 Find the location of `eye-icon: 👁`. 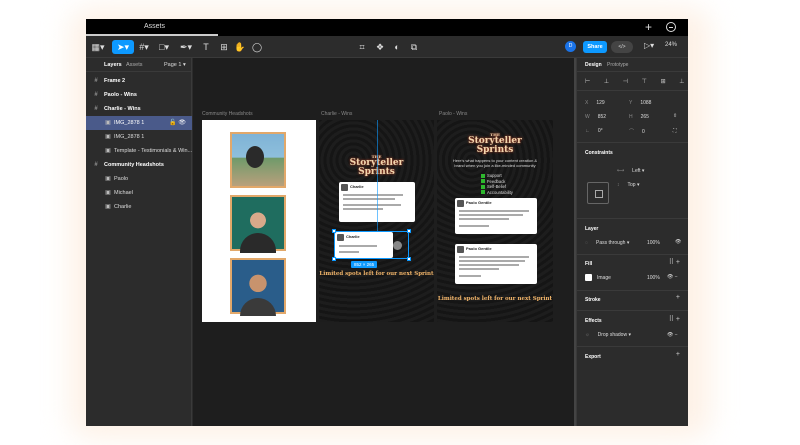

eye-icon: 👁 is located at coordinates (678, 242).